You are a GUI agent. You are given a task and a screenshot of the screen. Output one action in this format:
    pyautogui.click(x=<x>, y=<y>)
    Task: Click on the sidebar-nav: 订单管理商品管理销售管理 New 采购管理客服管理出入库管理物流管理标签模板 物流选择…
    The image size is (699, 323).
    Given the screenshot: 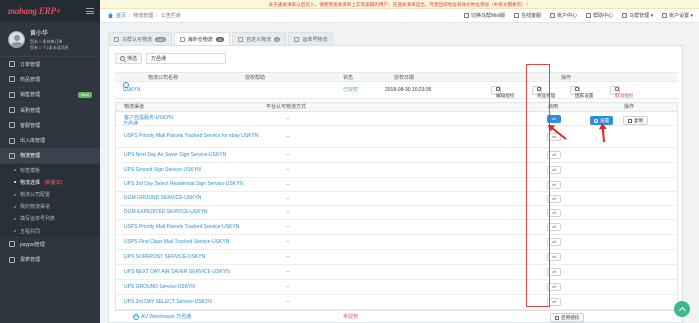 What is the action you would take?
    pyautogui.click(x=50, y=162)
    